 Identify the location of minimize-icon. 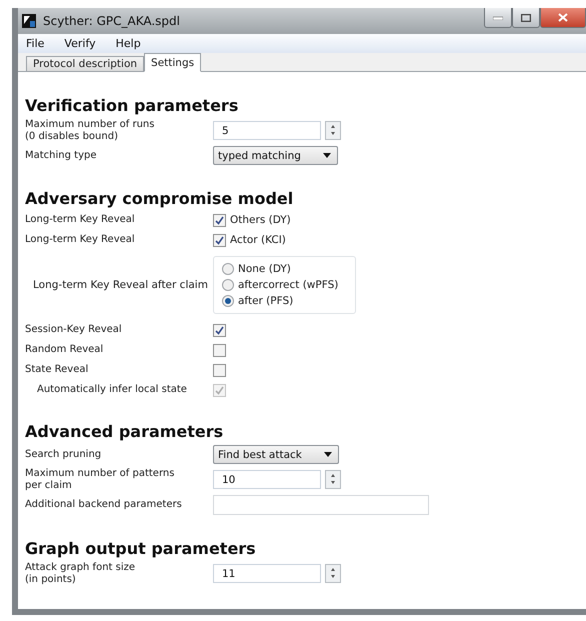
(498, 18).